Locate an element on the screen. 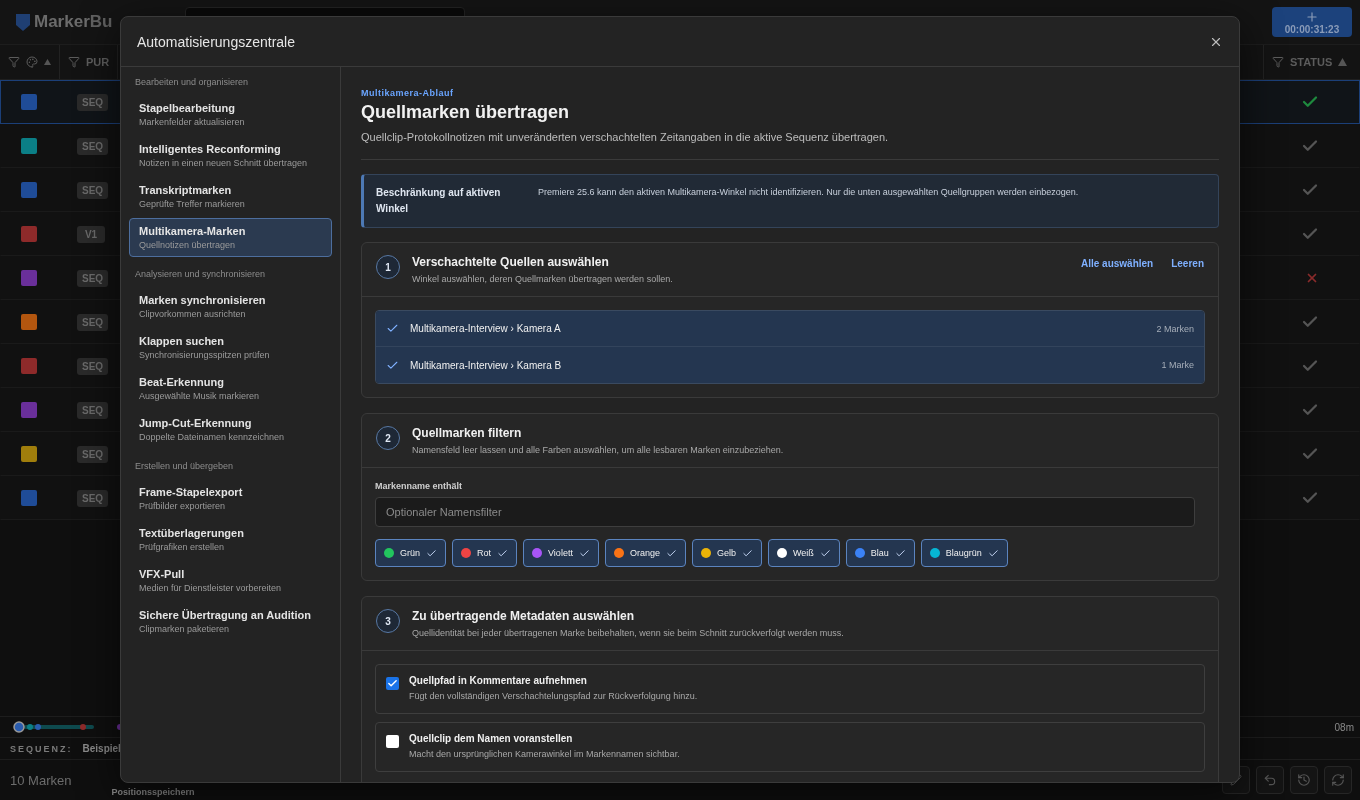 Image resolution: width=1360 pixels, height=800 pixels. action-link: Leeren is located at coordinates (1187, 263).